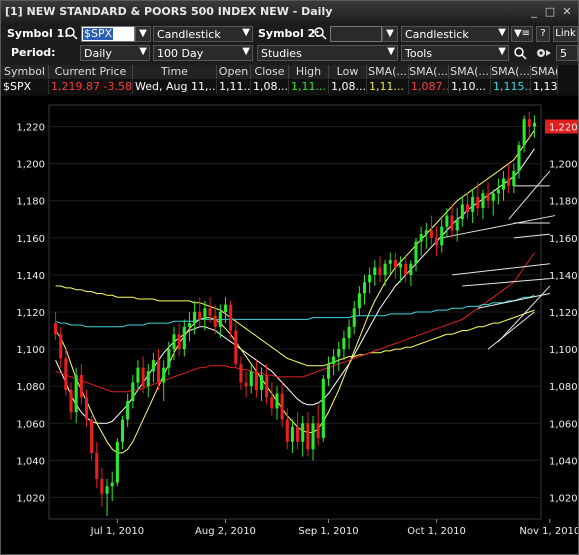  What do you see at coordinates (436, 531) in the screenshot?
I see `x-tick-label: Oct 1, 2010` at bounding box center [436, 531].